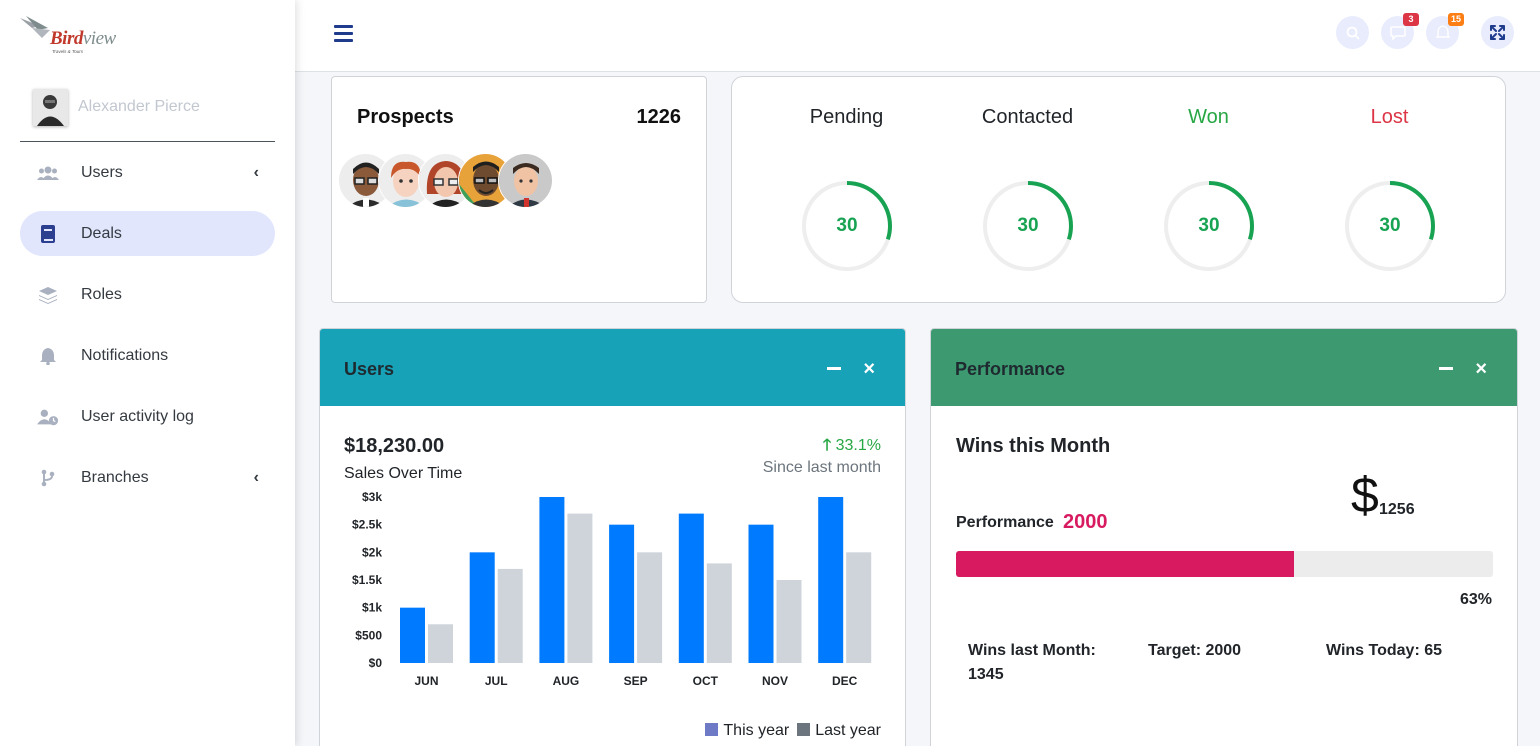  What do you see at coordinates (139, 107) in the screenshot?
I see `user-name: Alexander Pierce` at bounding box center [139, 107].